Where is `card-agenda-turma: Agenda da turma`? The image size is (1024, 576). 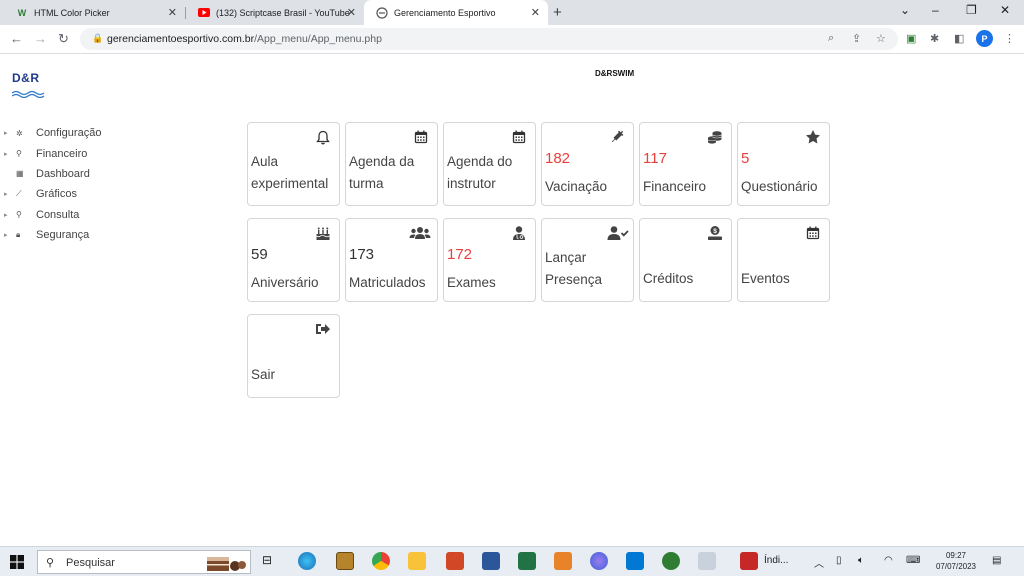
card-agenda-turma: Agenda da turma is located at coordinates (391, 164).